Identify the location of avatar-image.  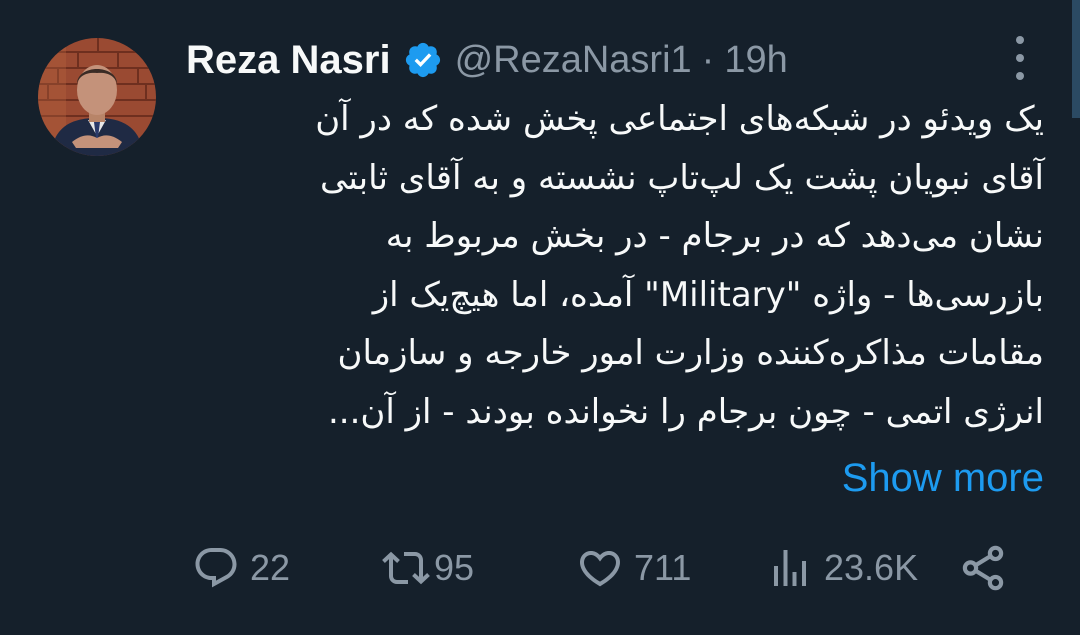
(97, 97).